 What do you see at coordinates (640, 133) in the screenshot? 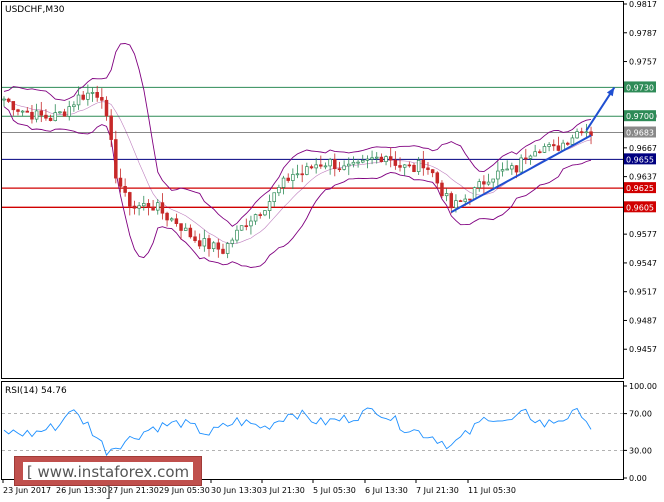
I see `level-tag-label: 0.9683` at bounding box center [640, 133].